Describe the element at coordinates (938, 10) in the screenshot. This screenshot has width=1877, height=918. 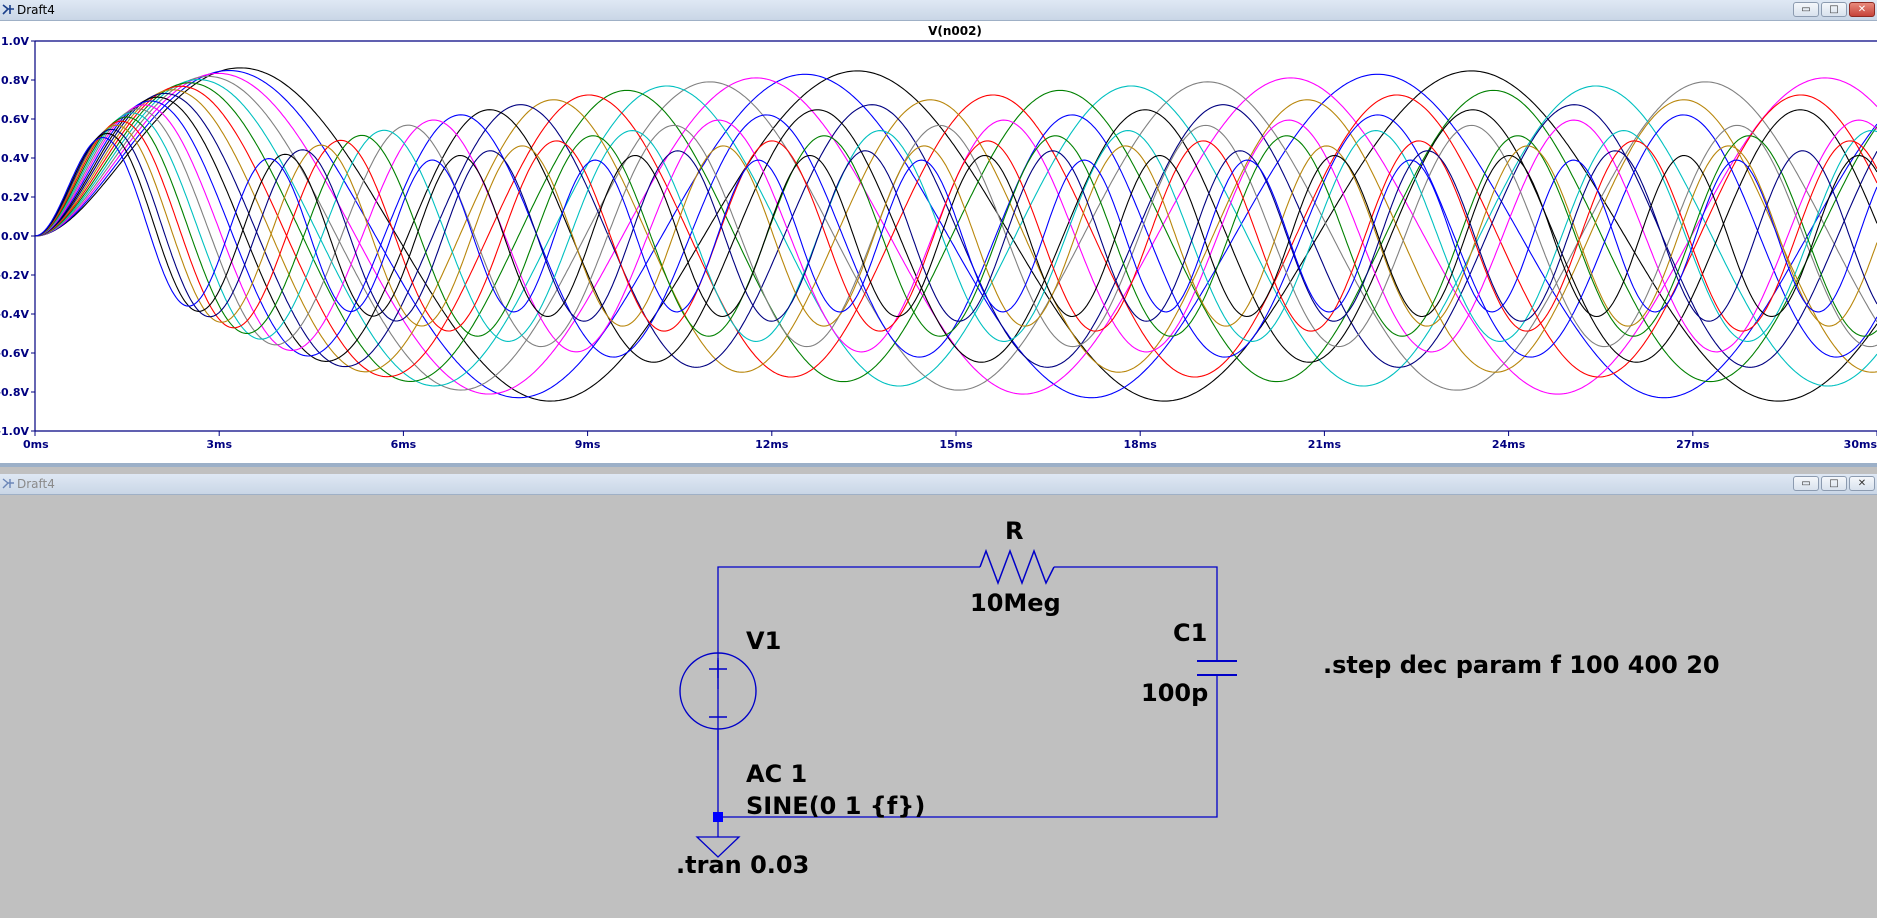
I see `plot-window-titlebar: Draft4 ▭ □ ✕` at that location.